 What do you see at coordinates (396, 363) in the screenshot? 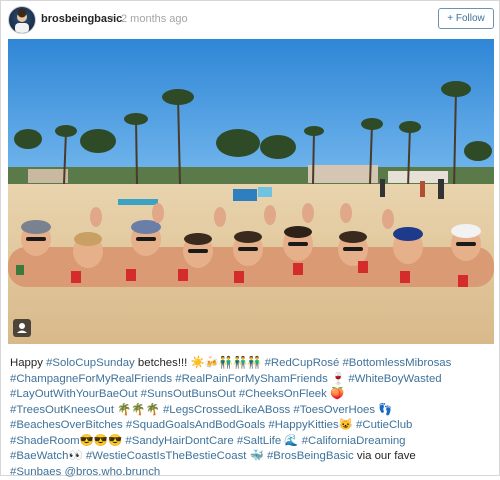
I see `hashtag-link: #BottomlessMibrosas` at bounding box center [396, 363].